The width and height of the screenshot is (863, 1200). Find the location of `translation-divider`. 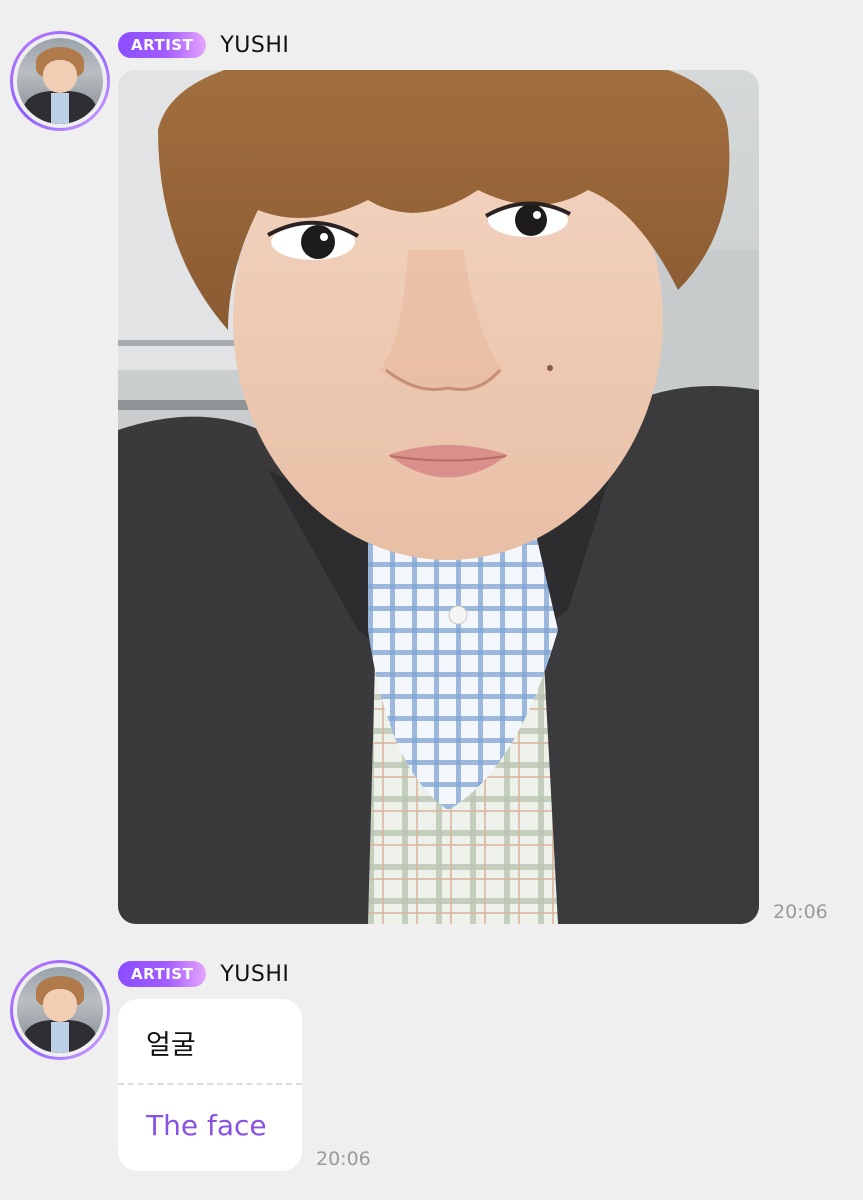

translation-divider is located at coordinates (210, 1084).